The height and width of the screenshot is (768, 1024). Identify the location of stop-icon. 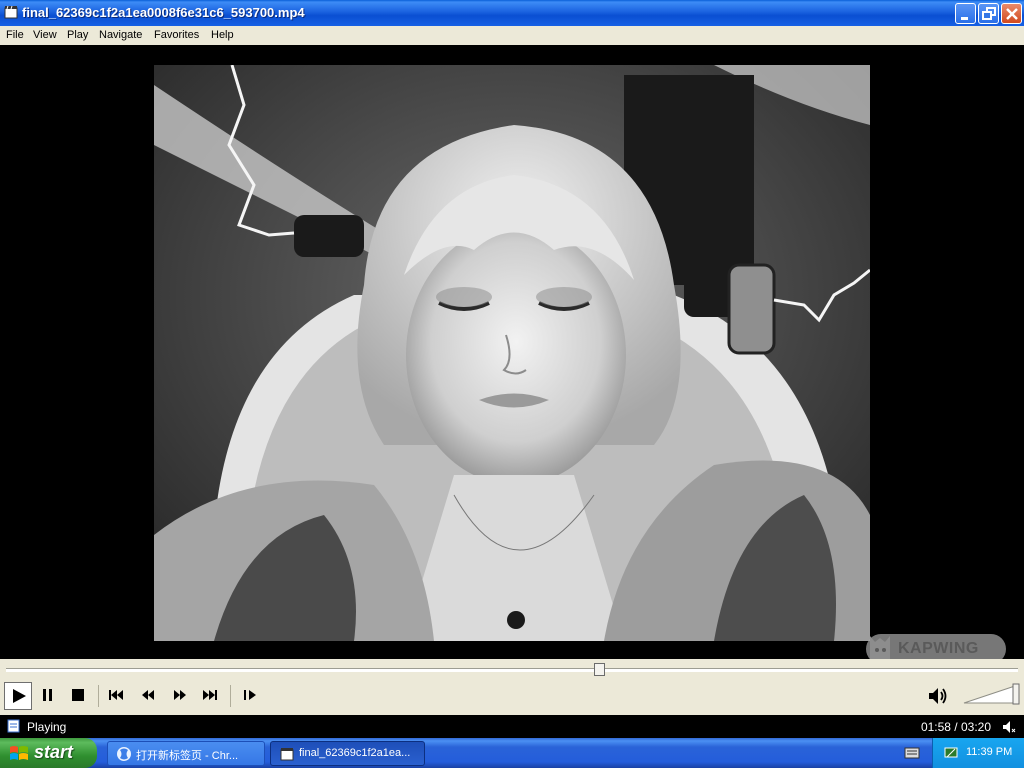
(78, 695).